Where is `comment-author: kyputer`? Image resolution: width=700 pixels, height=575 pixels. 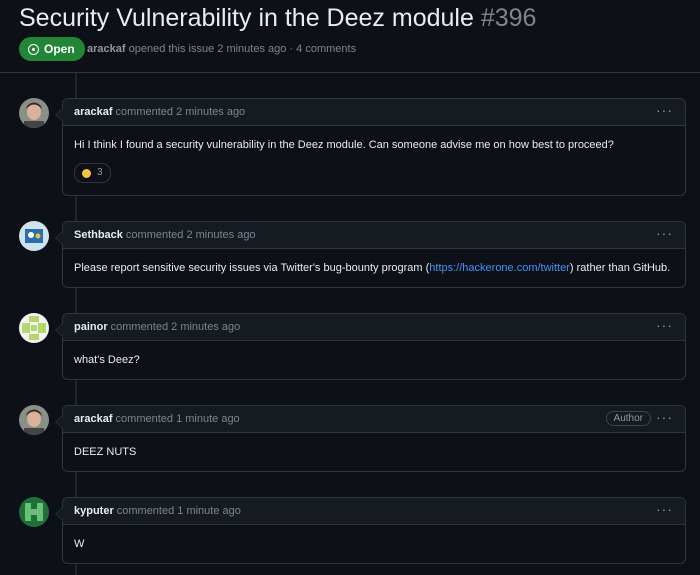 comment-author: kyputer is located at coordinates (94, 511).